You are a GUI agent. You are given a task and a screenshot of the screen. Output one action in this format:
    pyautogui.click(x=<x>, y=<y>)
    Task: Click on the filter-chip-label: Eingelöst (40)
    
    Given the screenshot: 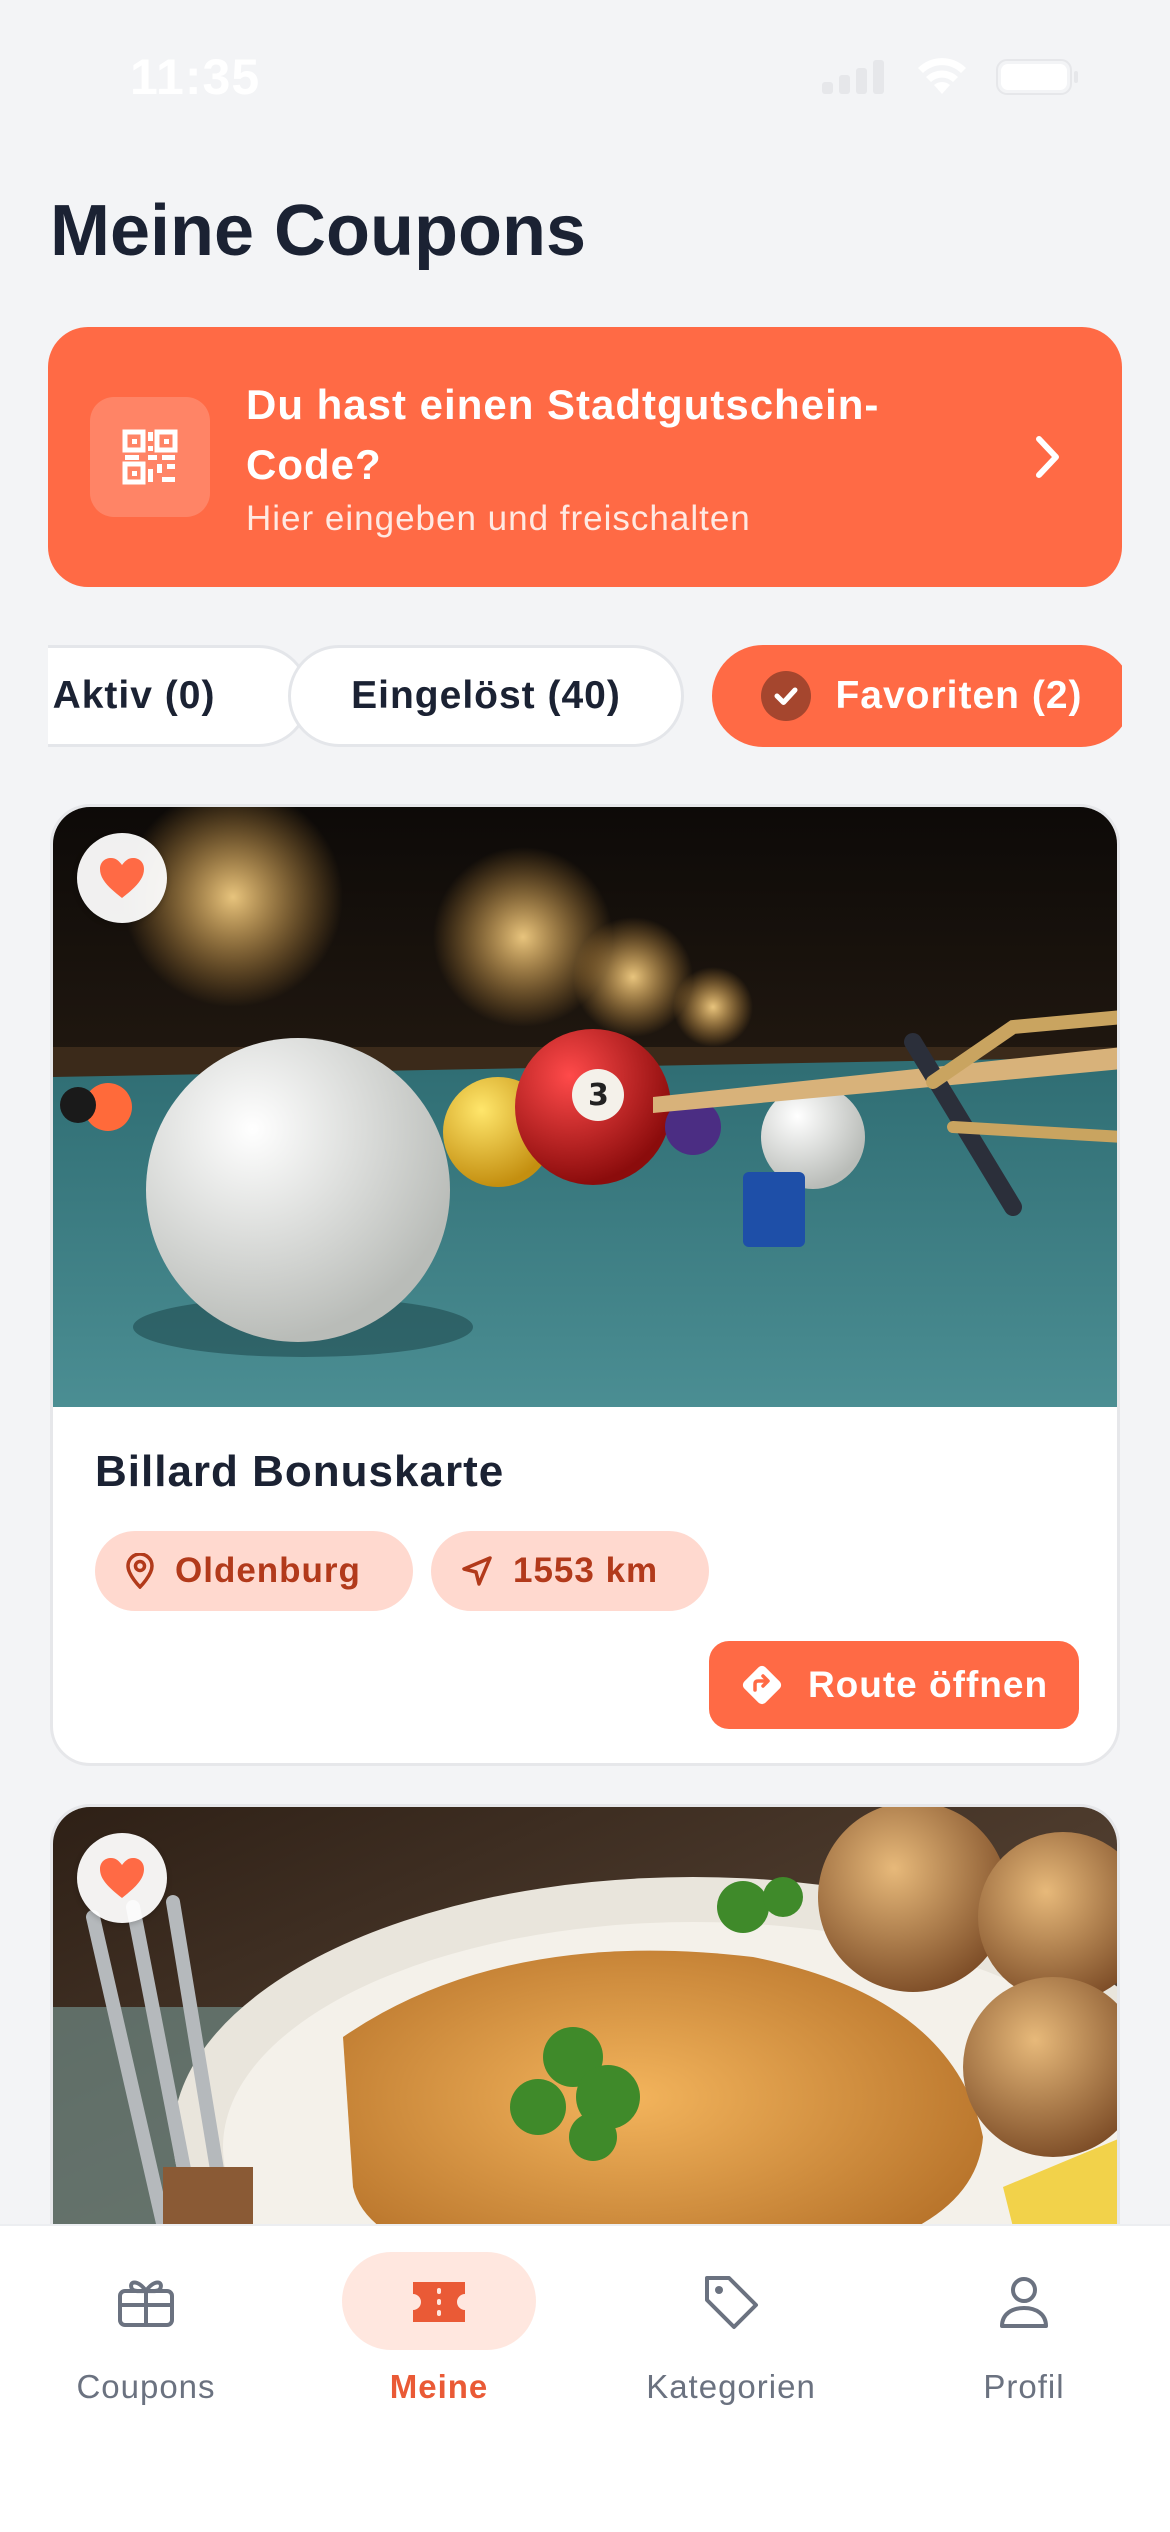 What is the action you would take?
    pyautogui.click(x=486, y=695)
    